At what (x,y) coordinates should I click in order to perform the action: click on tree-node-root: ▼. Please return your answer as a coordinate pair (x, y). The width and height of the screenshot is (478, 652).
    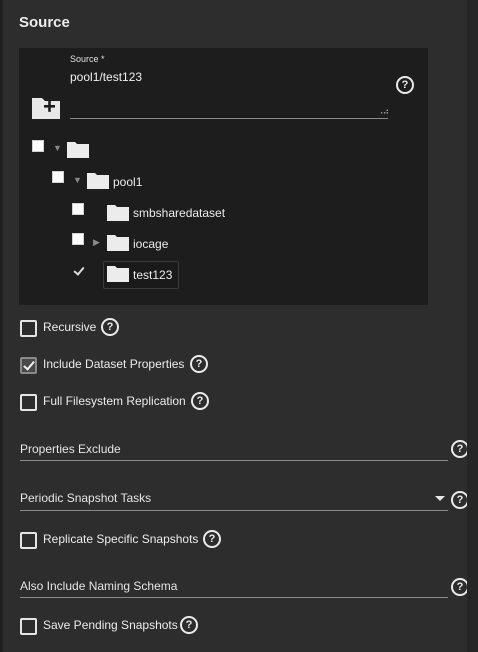
    Looking at the image, I should click on (223, 150).